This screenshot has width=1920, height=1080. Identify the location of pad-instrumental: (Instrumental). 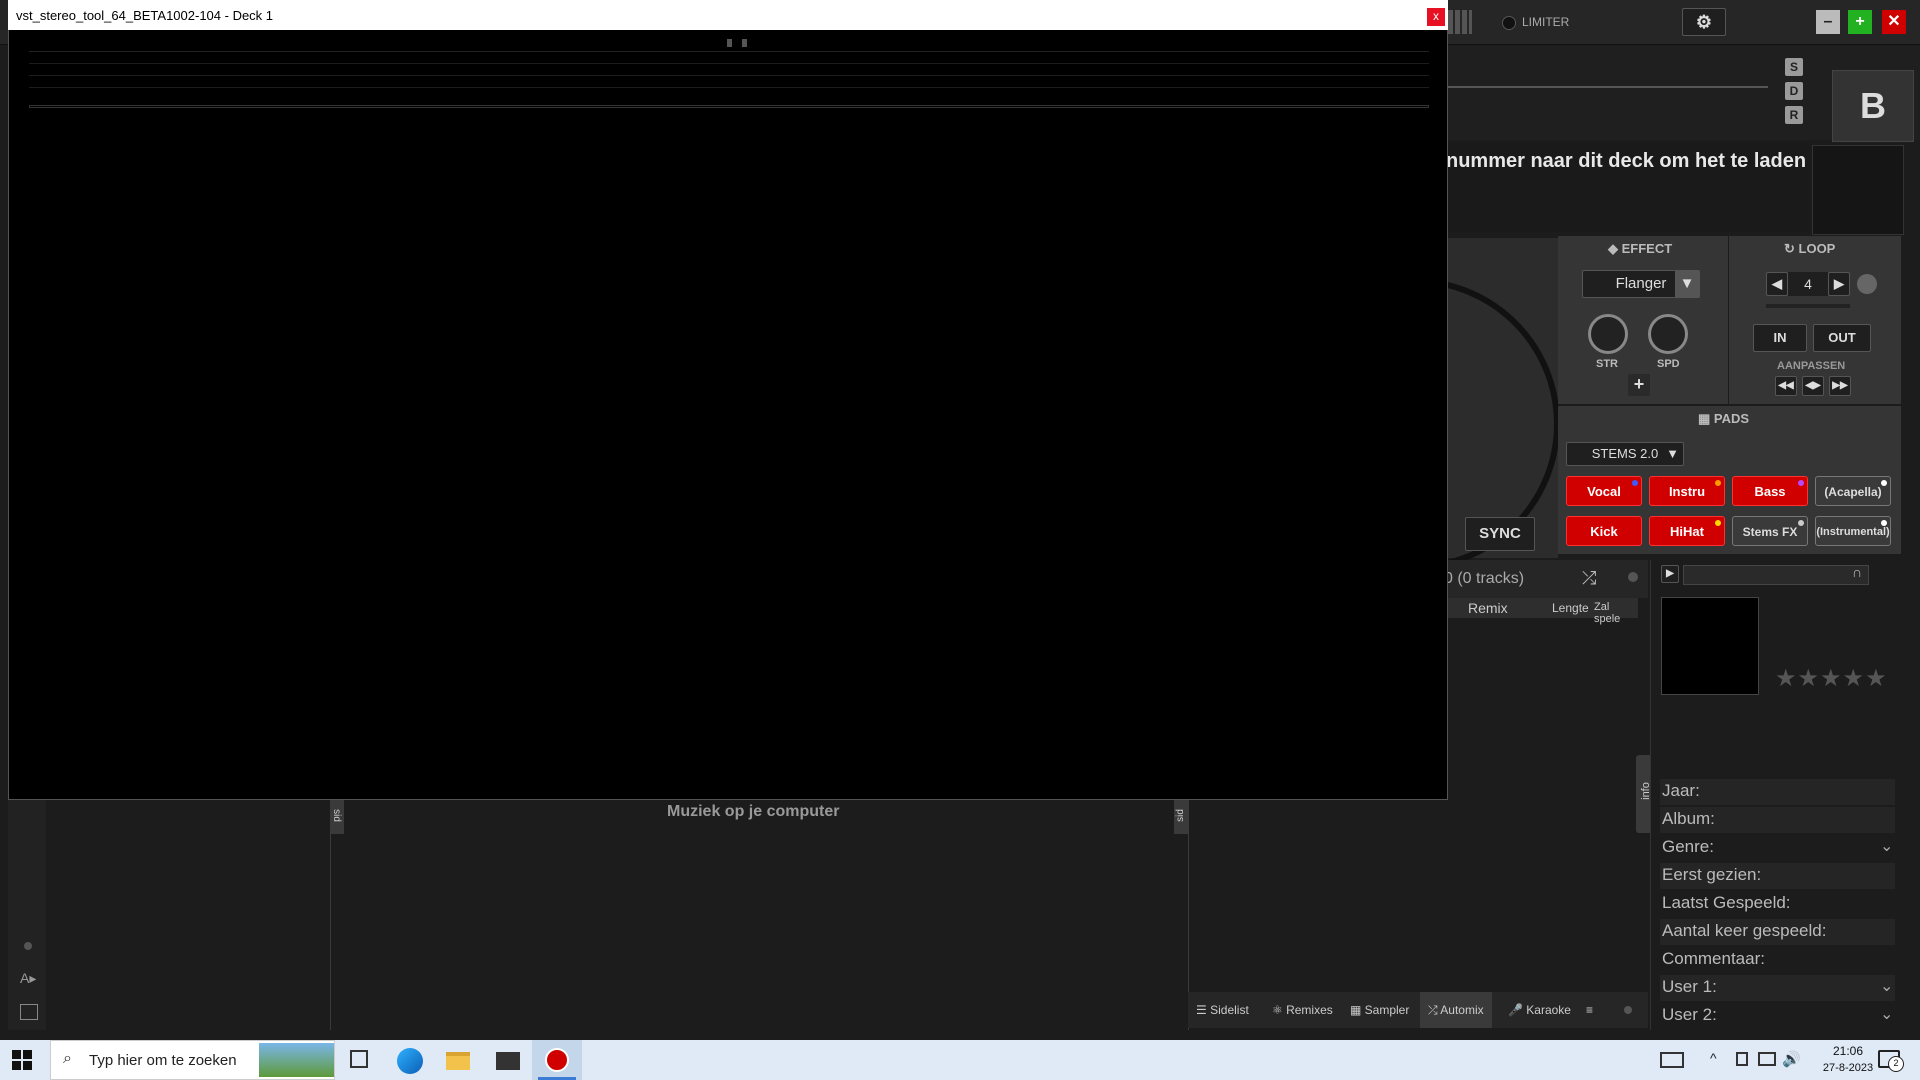
(1853, 531).